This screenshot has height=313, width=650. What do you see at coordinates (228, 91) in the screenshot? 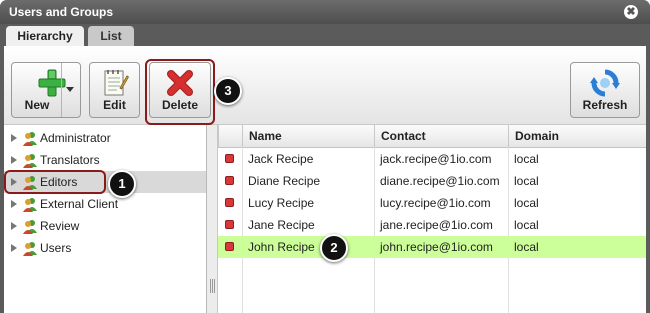
I see `callout-3: 3` at bounding box center [228, 91].